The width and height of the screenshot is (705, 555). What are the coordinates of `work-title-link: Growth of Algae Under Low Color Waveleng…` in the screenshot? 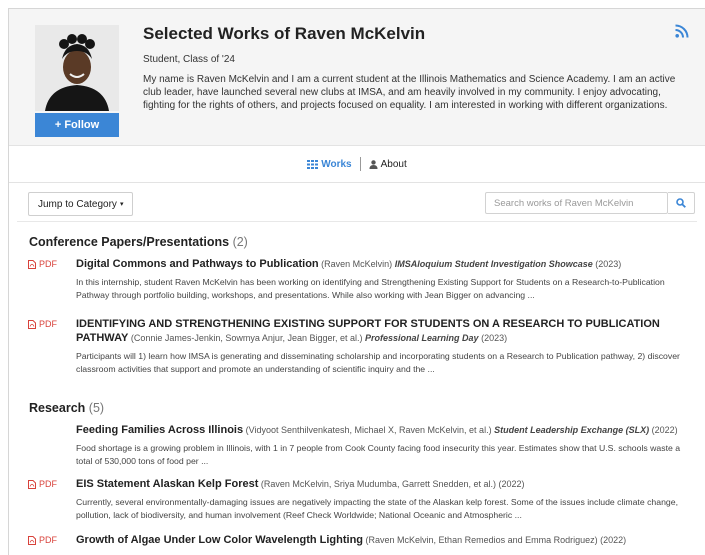 It's located at (219, 540).